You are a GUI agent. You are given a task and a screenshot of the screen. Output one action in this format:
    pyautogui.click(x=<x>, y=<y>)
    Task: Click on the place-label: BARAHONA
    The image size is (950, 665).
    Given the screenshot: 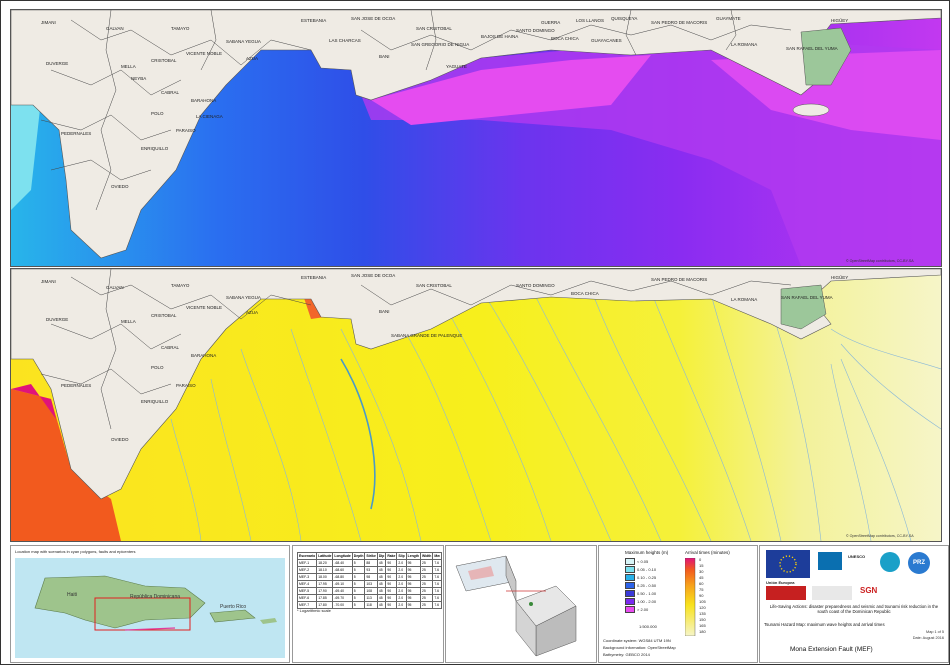 What is the action you would take?
    pyautogui.click(x=203, y=355)
    